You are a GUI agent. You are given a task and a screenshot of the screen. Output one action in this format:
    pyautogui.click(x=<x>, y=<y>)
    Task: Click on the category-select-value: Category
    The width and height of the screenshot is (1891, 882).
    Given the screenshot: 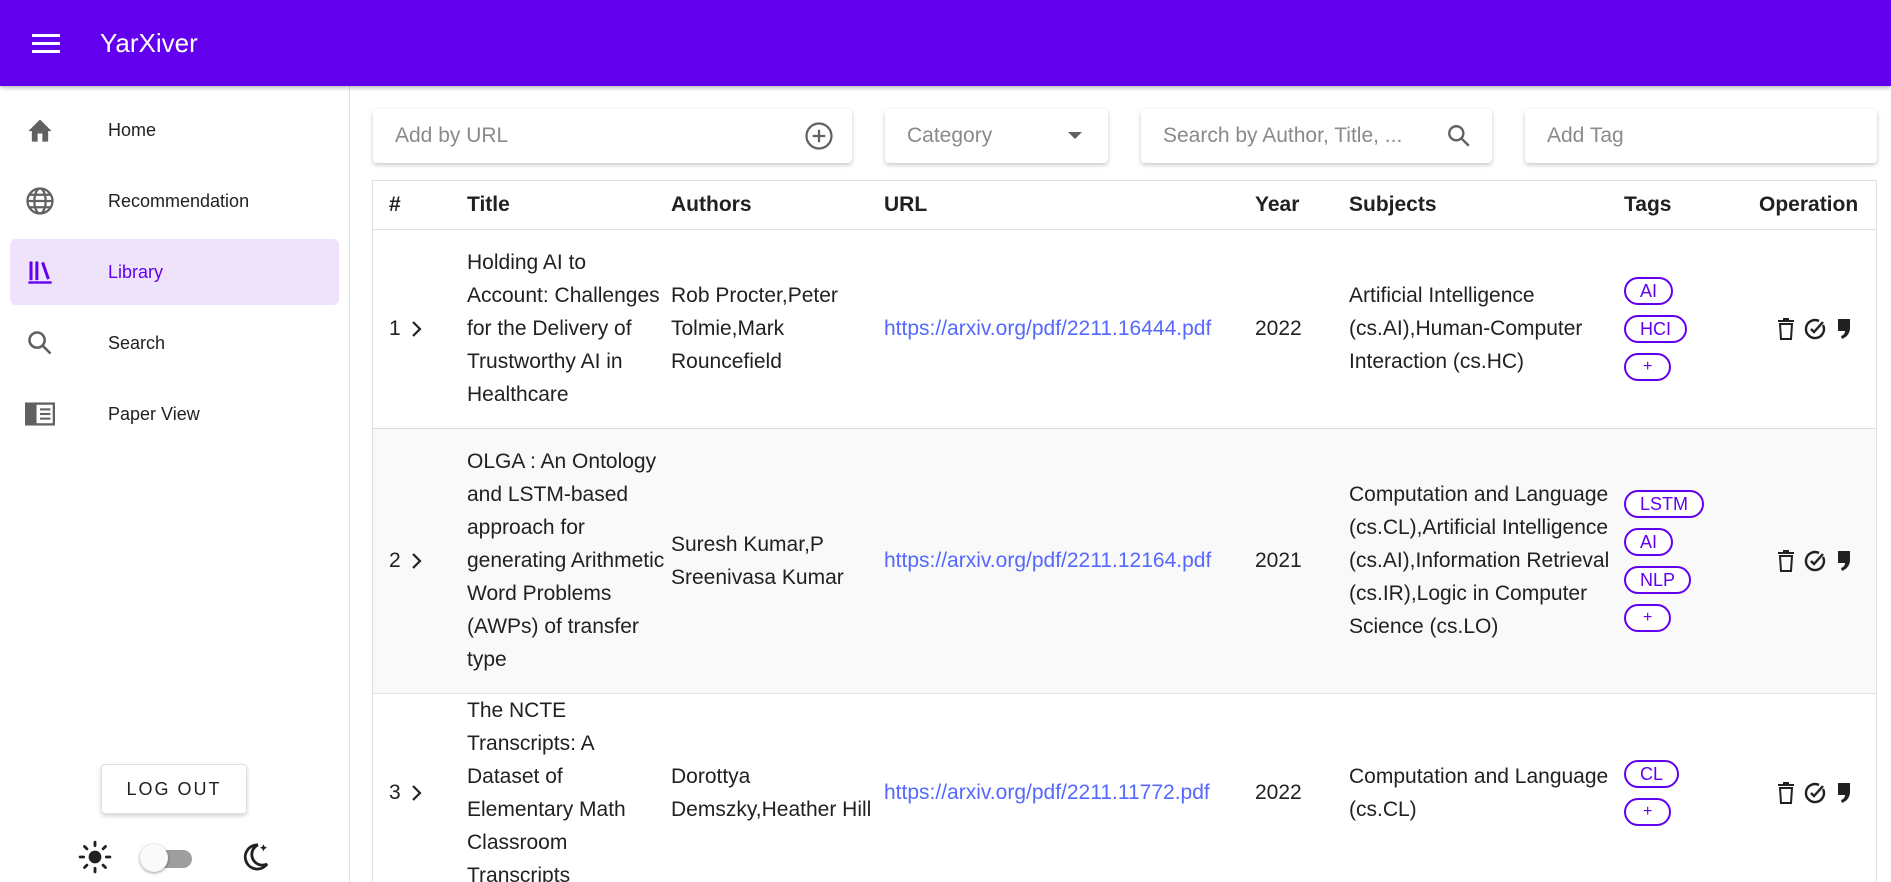 What is the action you would take?
    pyautogui.click(x=950, y=135)
    